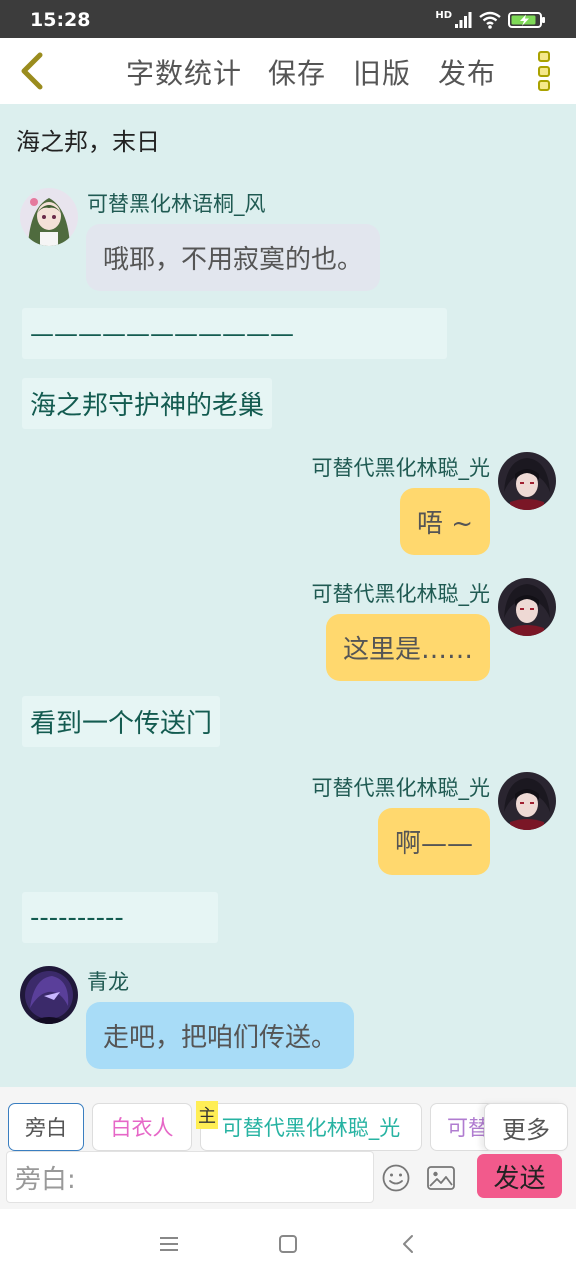  What do you see at coordinates (147, 403) in the screenshot?
I see `narration-bubble: 海之邦守护神的老巢` at bounding box center [147, 403].